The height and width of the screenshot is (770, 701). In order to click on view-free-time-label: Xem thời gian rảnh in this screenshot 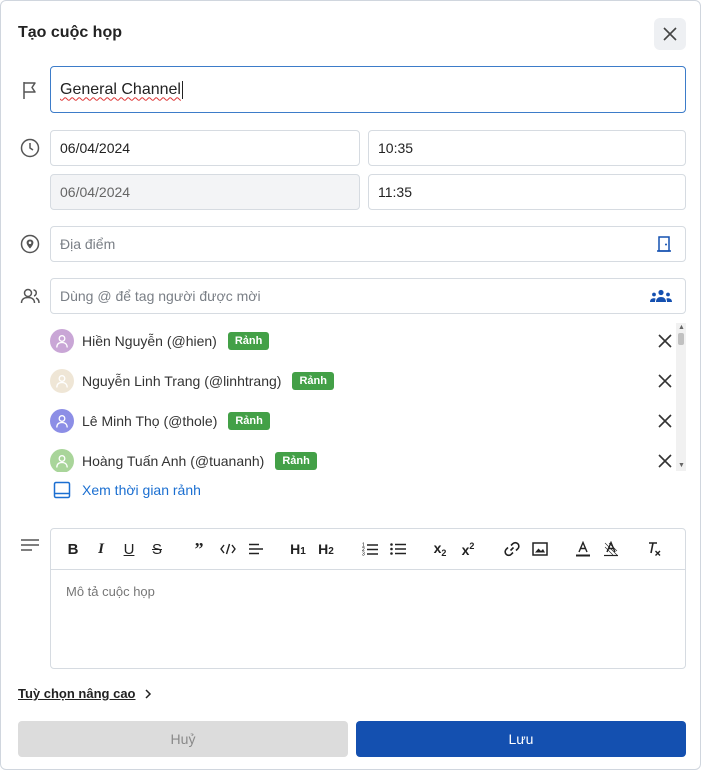, I will do `click(141, 490)`.